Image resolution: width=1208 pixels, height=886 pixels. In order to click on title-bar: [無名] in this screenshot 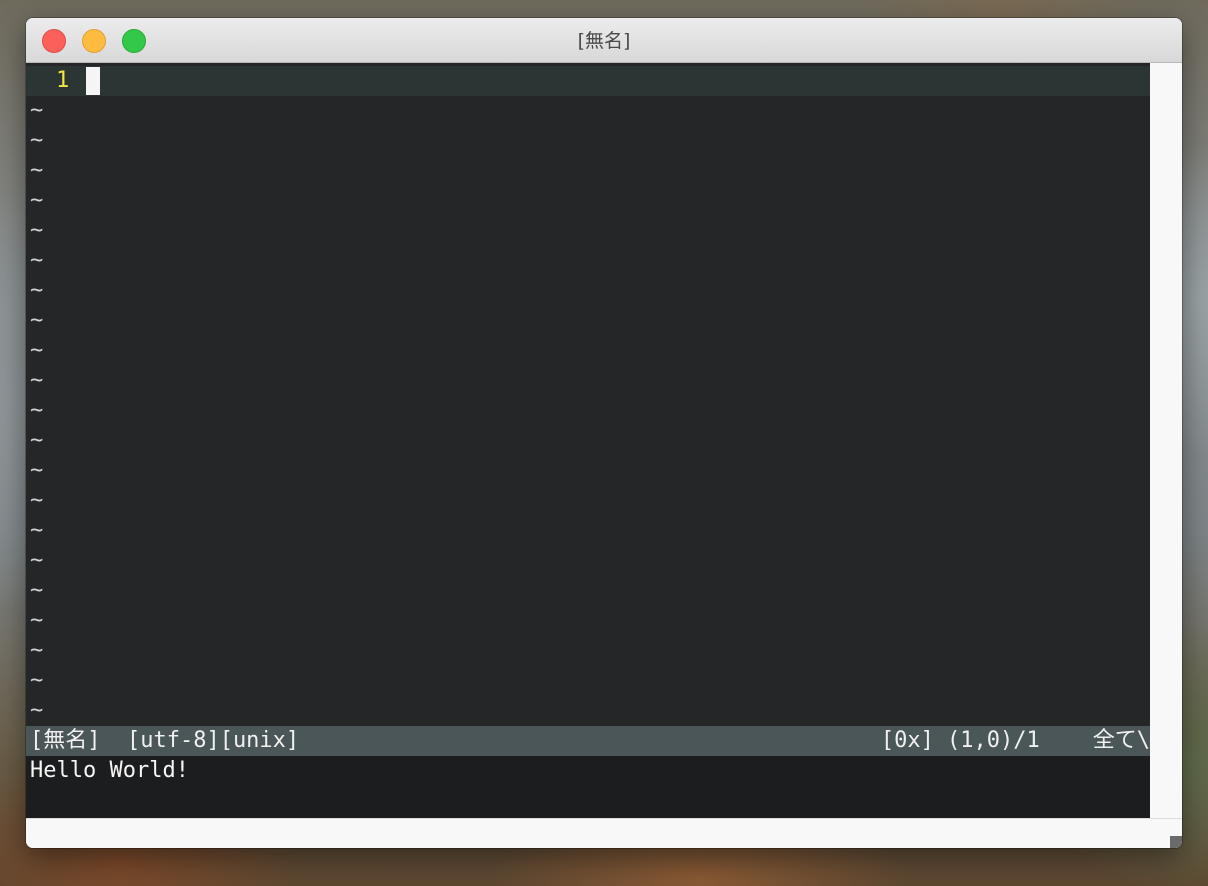, I will do `click(604, 40)`.